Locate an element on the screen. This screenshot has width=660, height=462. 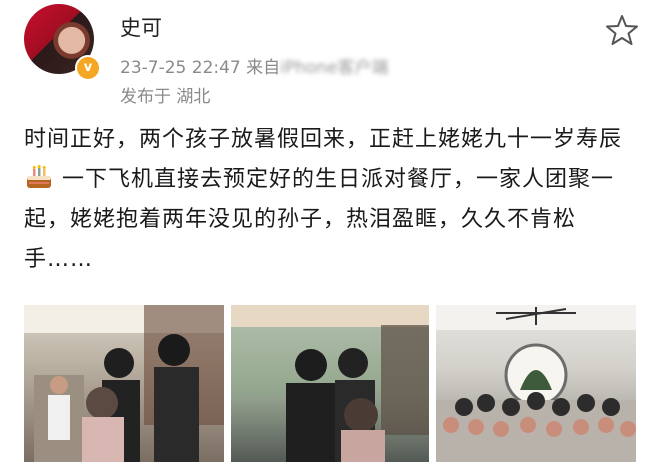
post-text-part1: 时间正好，两个孩子放暑假回来，正赶上姥姥九十一岁寿辰 is located at coordinates (323, 139).